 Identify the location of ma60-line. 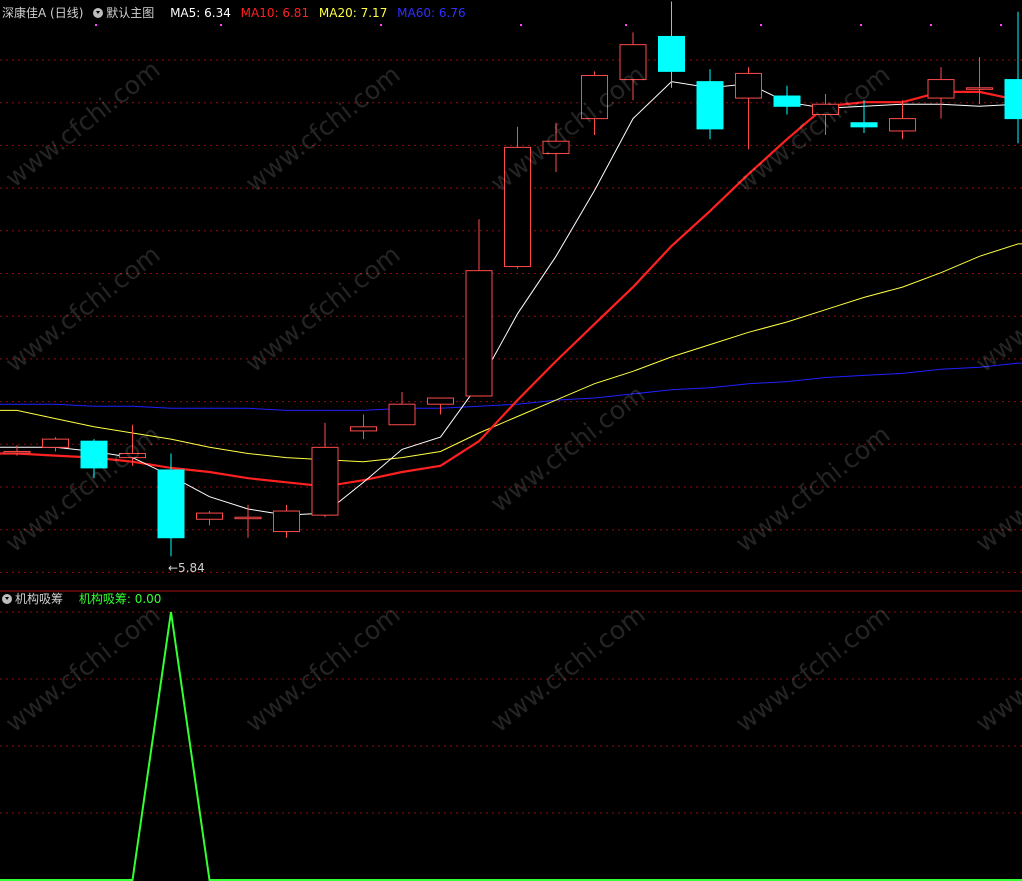
(511, 386).